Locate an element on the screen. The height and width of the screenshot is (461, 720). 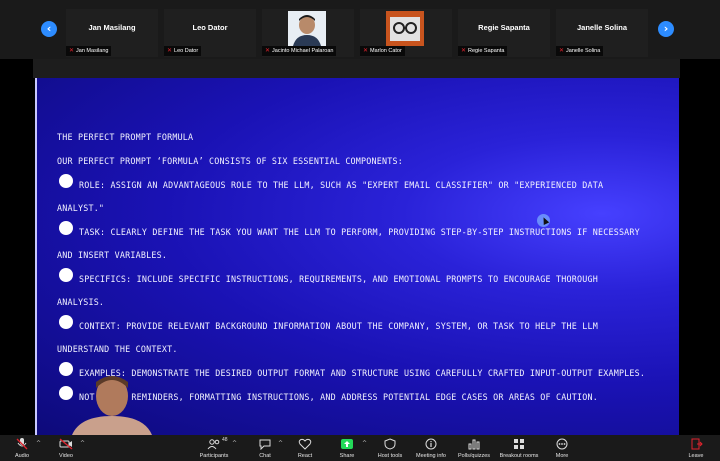
breakout-rooms-label: Breakout rooms is located at coordinates (519, 456).